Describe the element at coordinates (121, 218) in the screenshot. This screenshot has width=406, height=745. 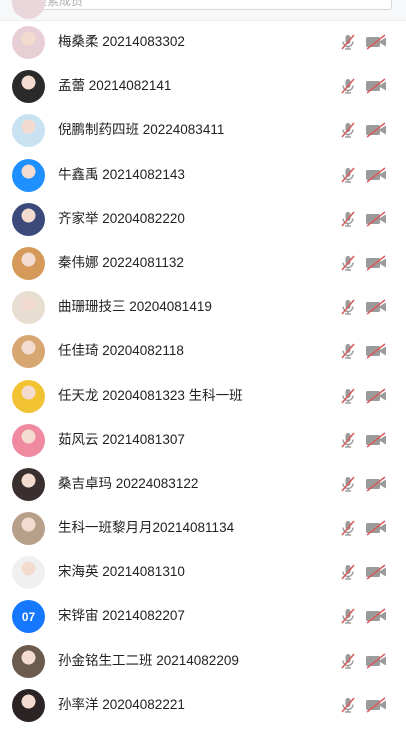
I see `participant-name: 齐家举 20204082220` at that location.